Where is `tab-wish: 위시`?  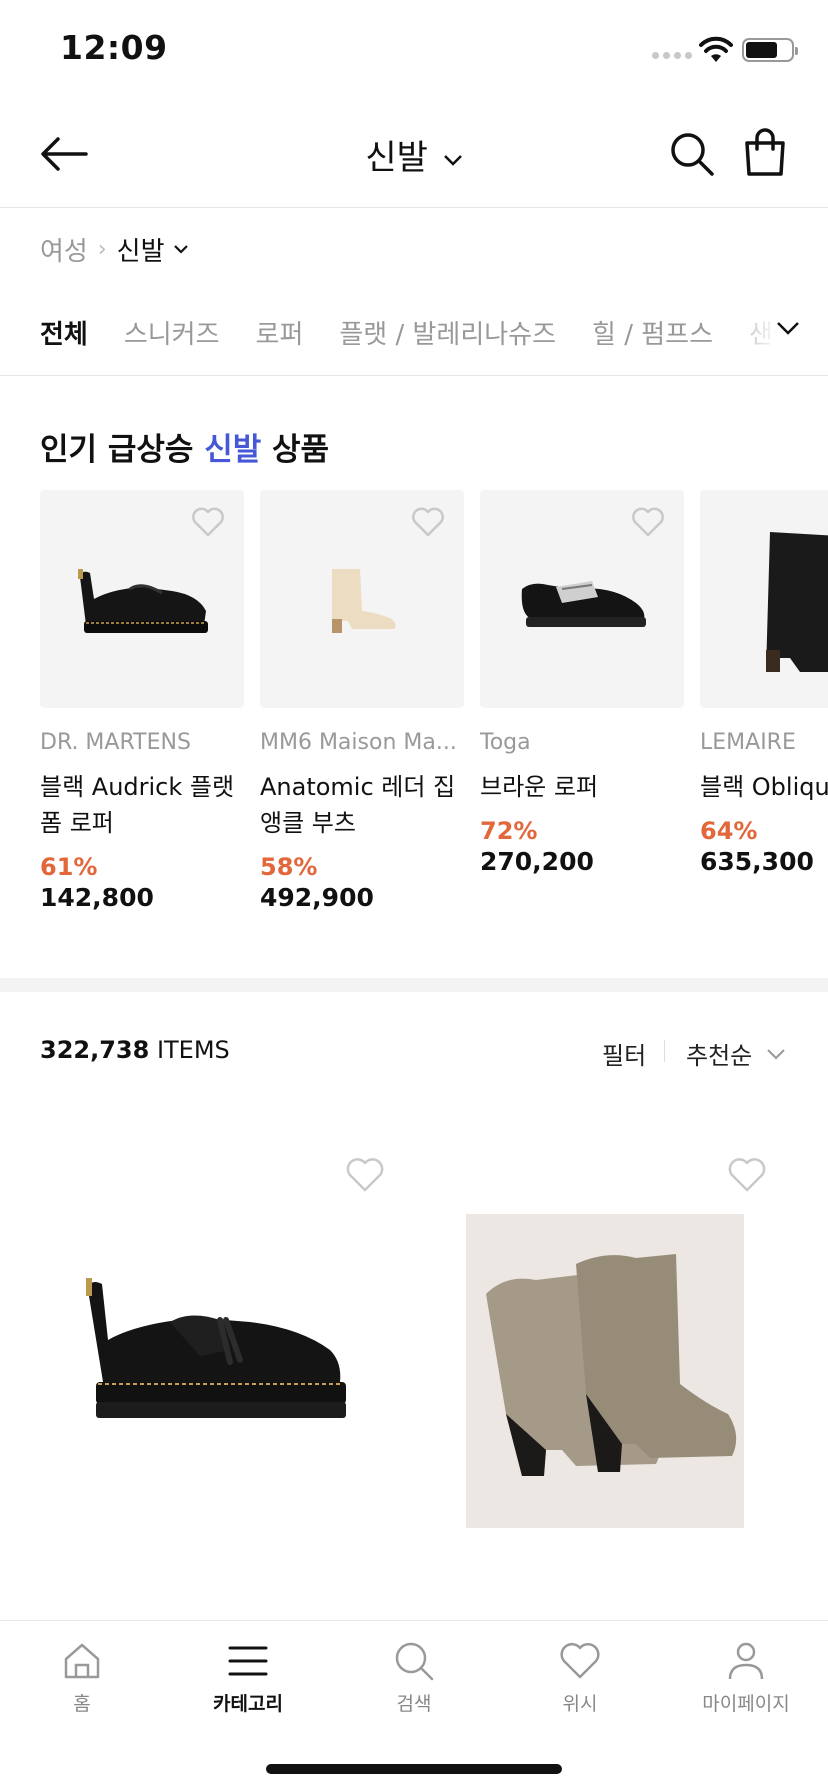 tab-wish: 위시 is located at coordinates (580, 1677).